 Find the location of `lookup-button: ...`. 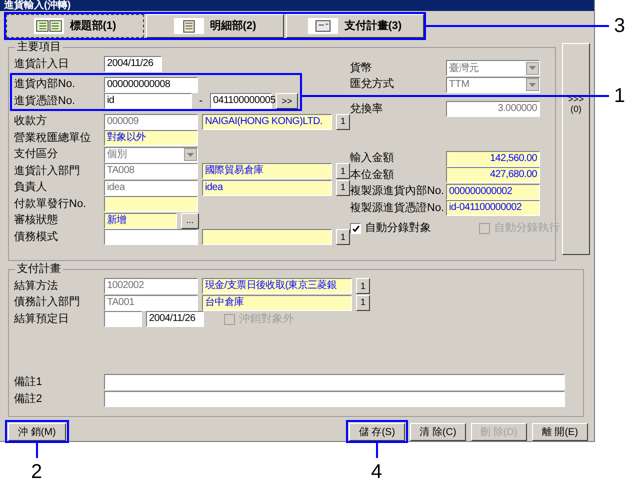

lookup-button: ... is located at coordinates (190, 220).